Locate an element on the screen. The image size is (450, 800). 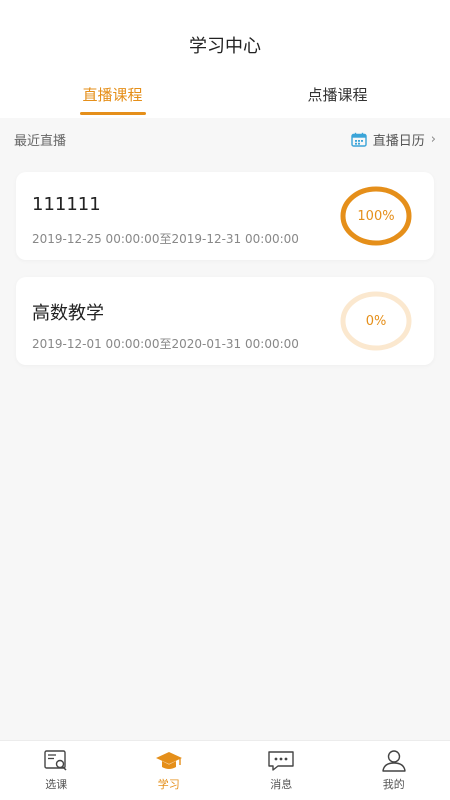
section-bar: 最近直播 直播日历 › is located at coordinates (225, 139).